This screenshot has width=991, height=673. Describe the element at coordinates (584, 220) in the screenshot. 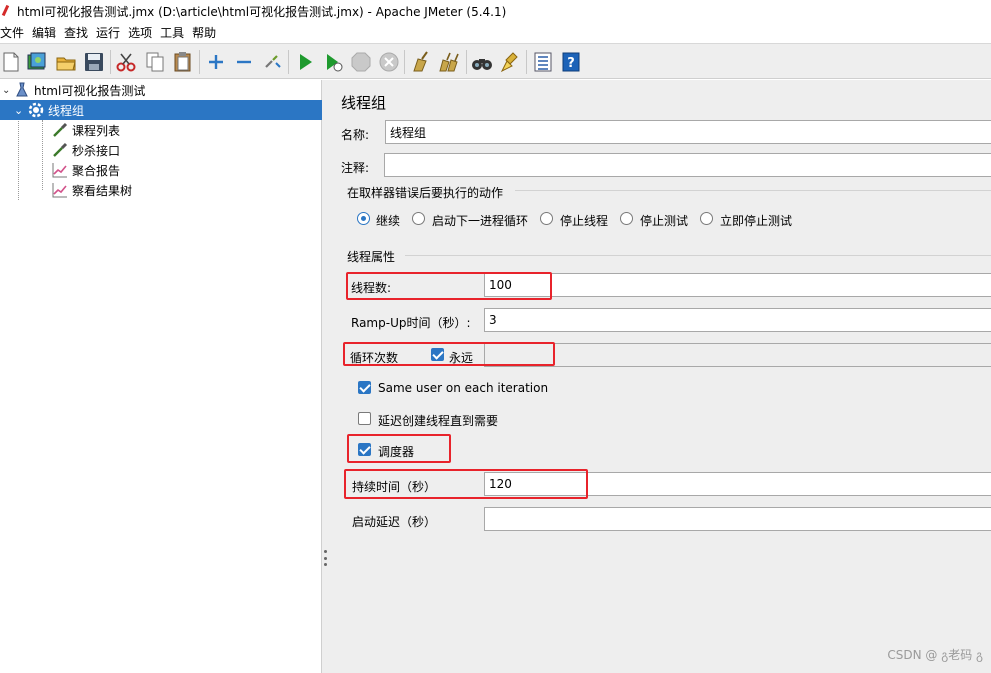

I see `radio-stop-thread-label: 停止线程` at that location.